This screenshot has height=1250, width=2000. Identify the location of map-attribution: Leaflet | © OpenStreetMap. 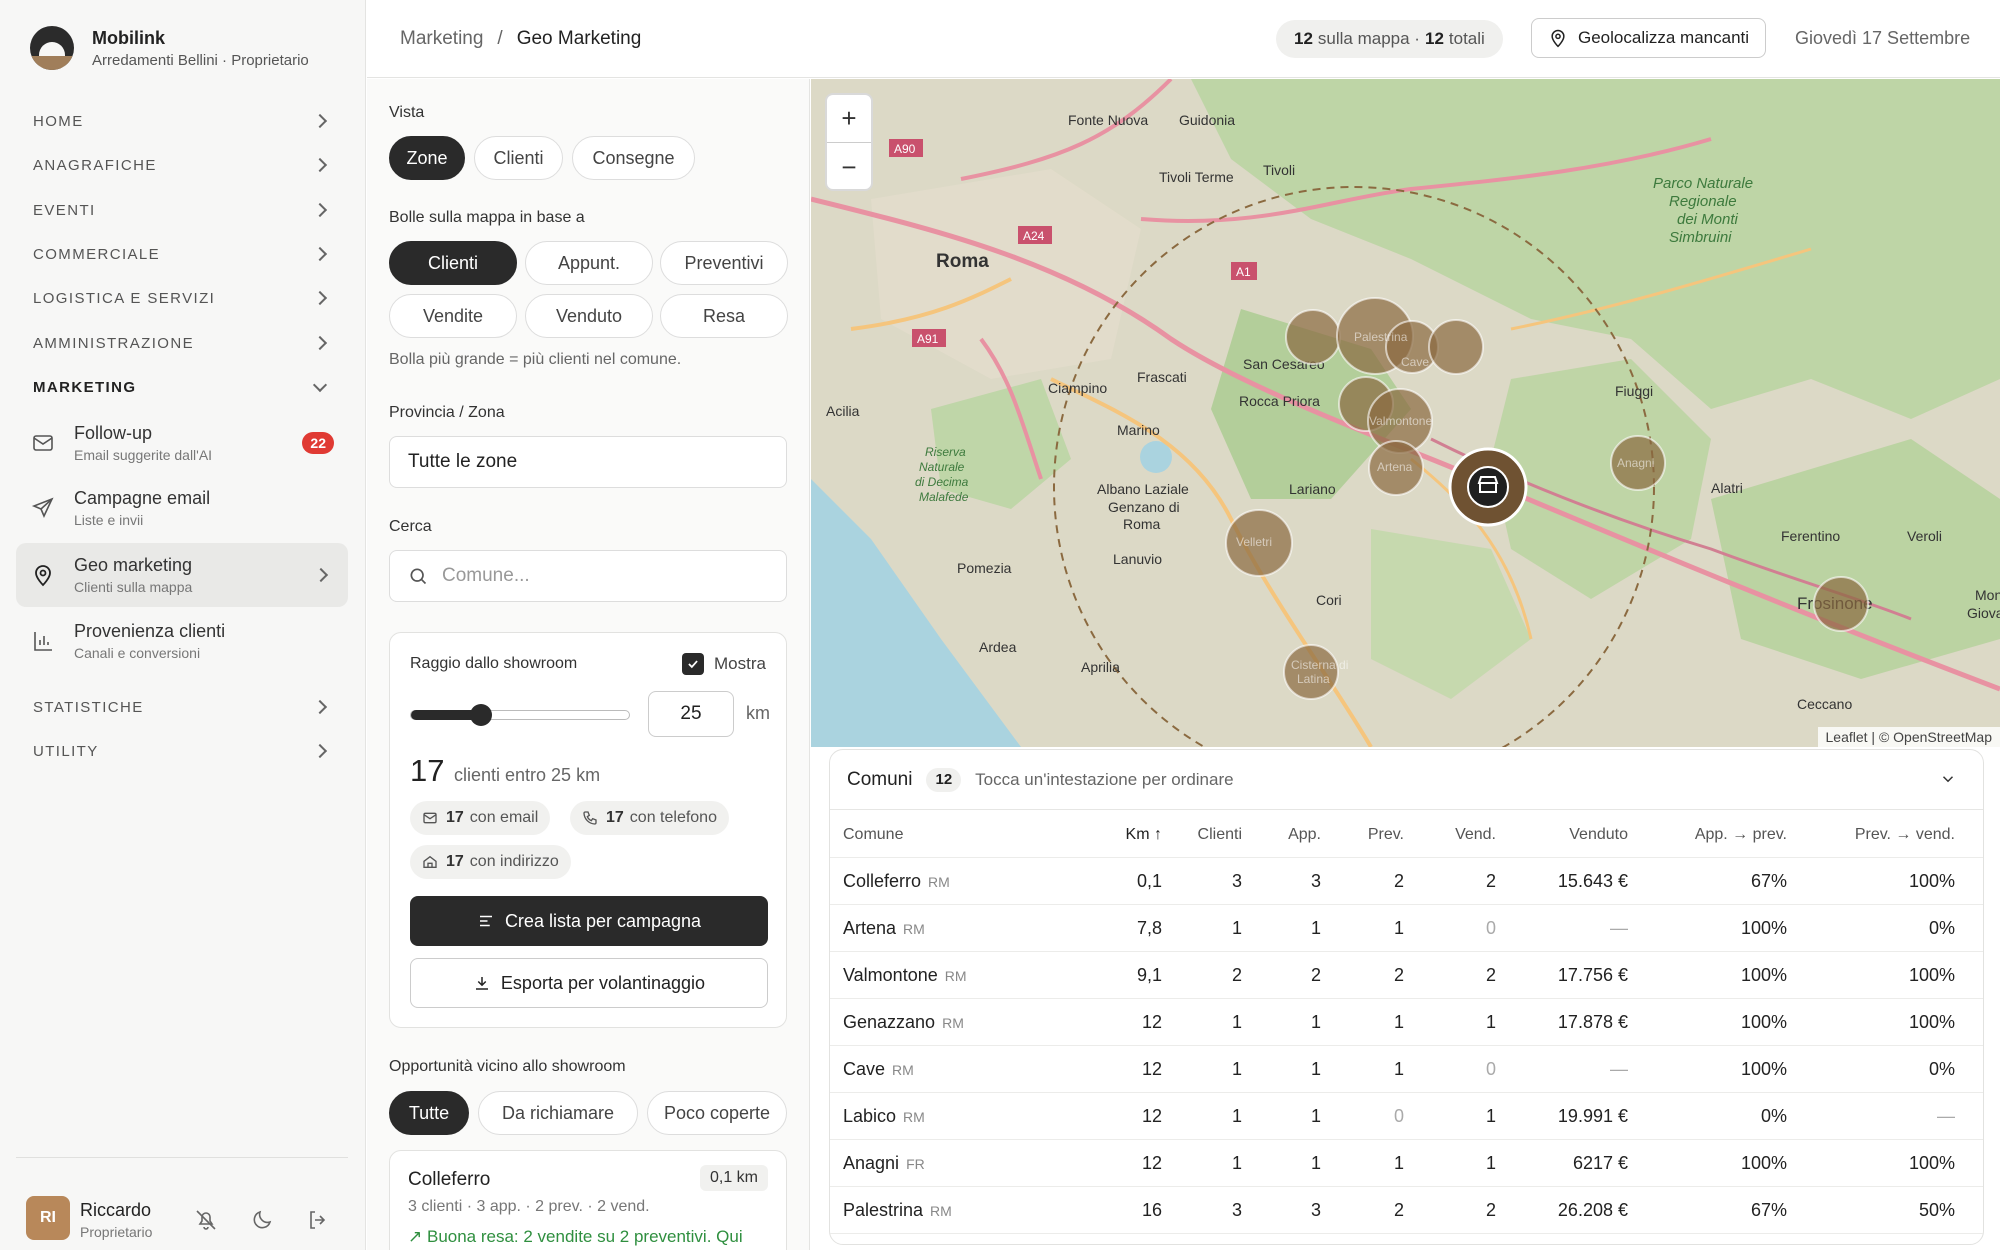
(1908, 737).